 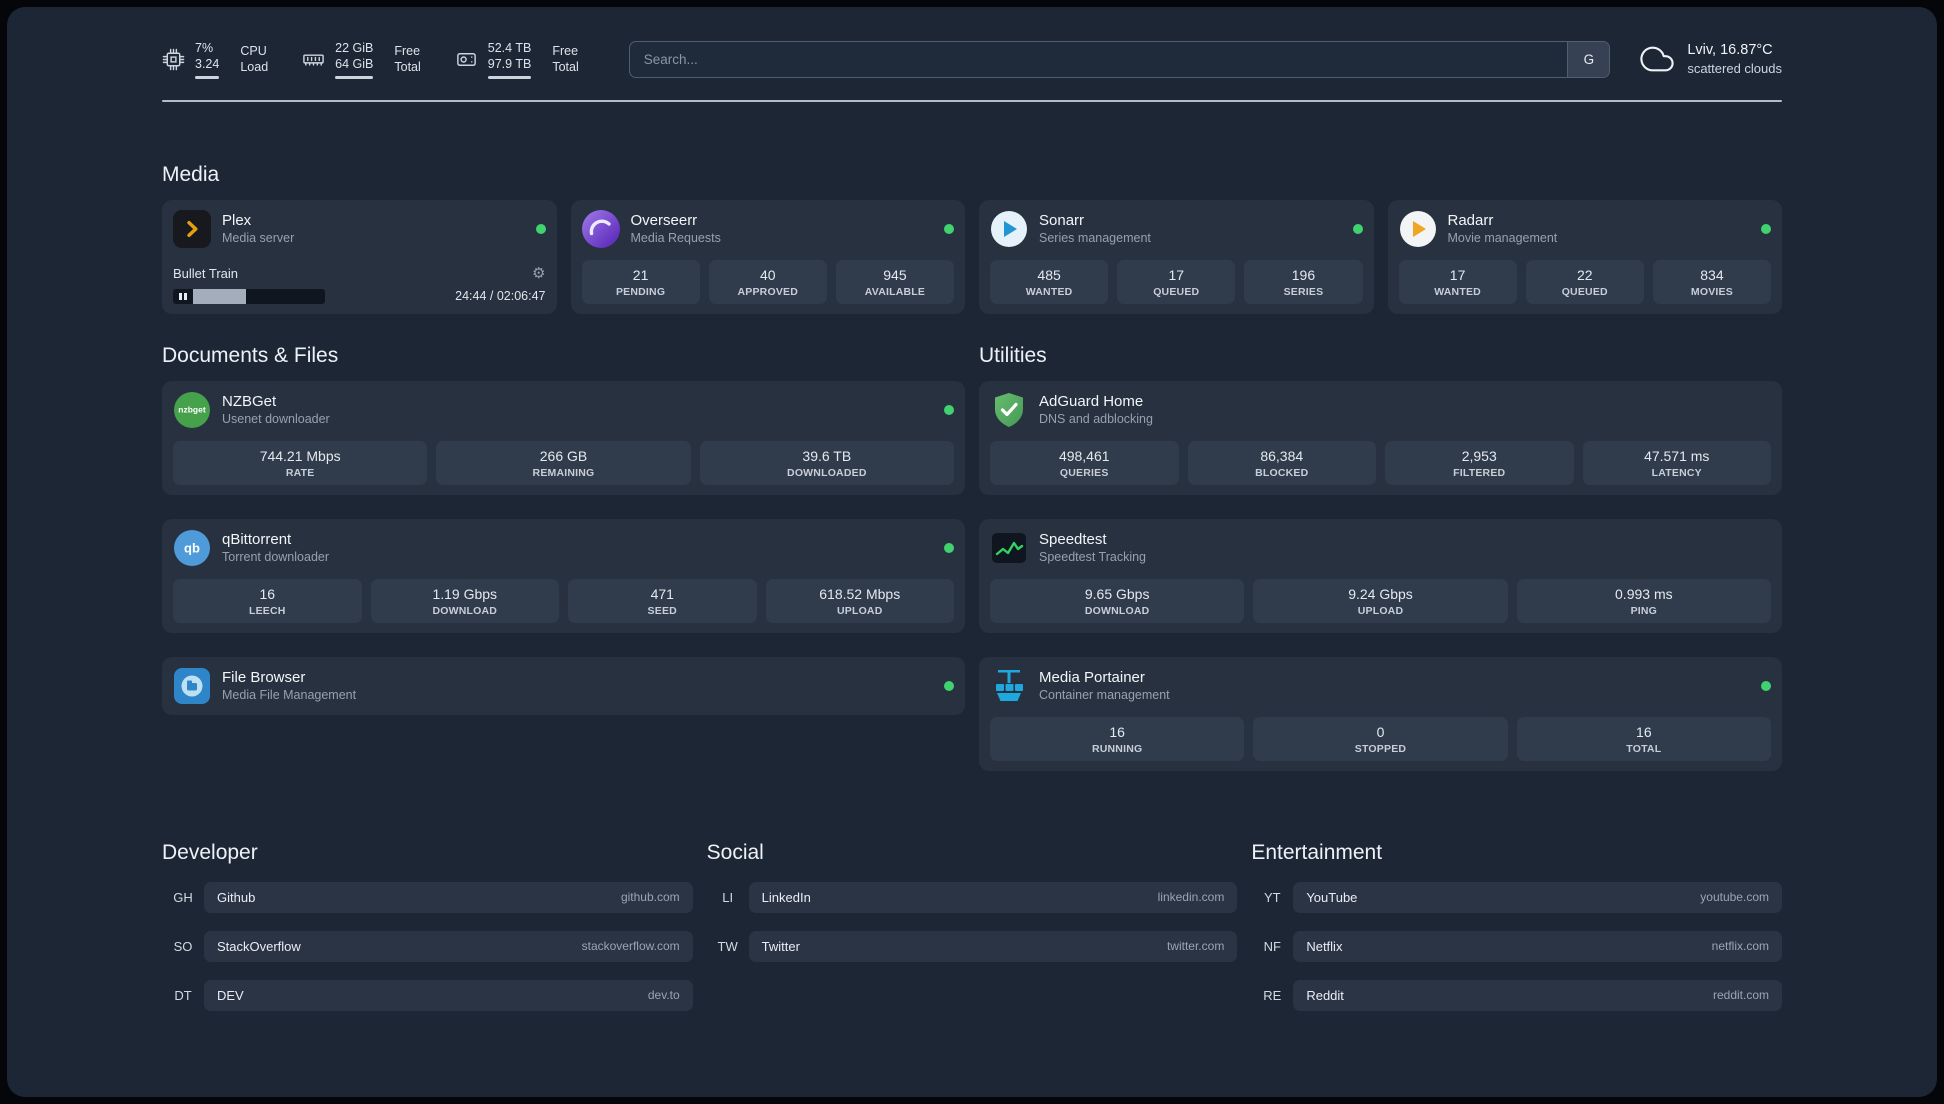 I want to click on stat-value: 2,953, so click(x=1479, y=455).